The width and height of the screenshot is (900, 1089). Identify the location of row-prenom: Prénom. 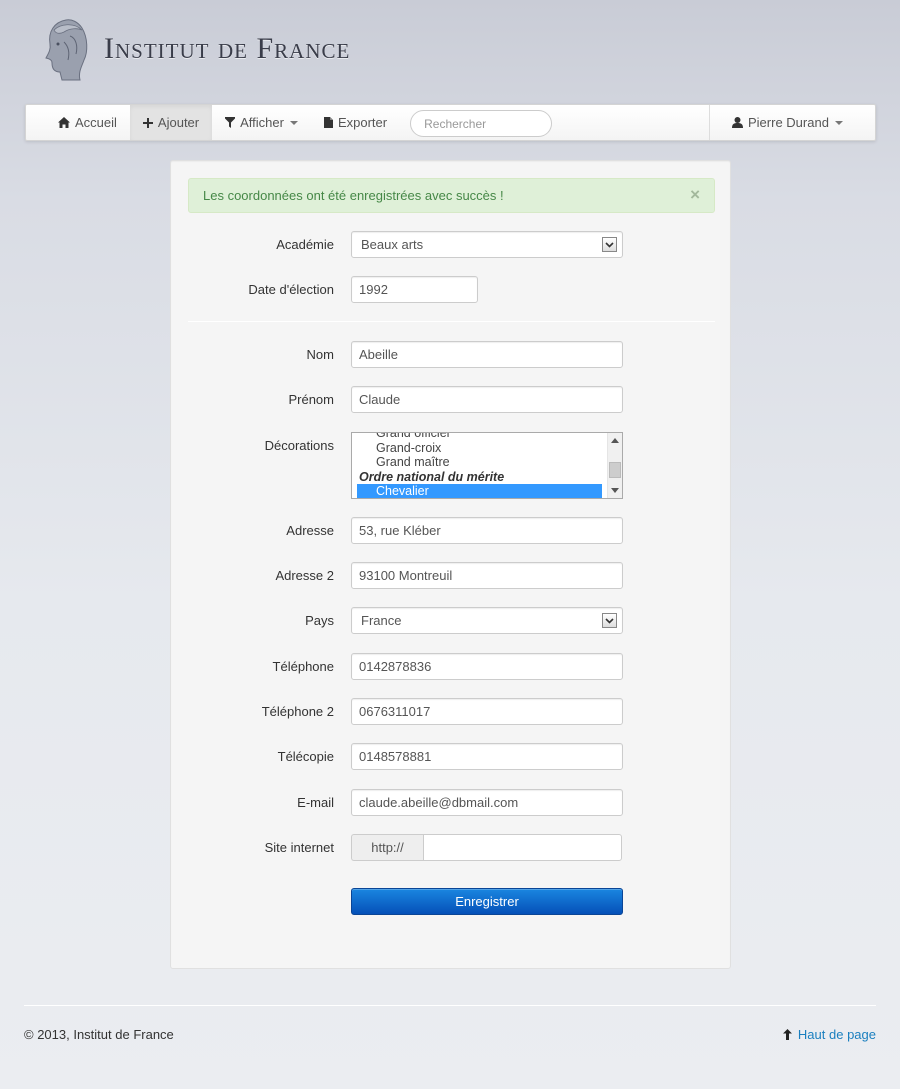
(451, 400).